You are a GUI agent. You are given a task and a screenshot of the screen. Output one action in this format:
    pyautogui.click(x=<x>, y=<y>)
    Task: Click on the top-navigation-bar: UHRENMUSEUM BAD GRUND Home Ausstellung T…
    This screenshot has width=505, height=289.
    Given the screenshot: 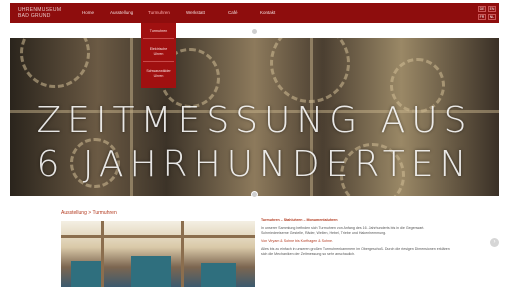 What is the action you would take?
    pyautogui.click(x=254, y=13)
    